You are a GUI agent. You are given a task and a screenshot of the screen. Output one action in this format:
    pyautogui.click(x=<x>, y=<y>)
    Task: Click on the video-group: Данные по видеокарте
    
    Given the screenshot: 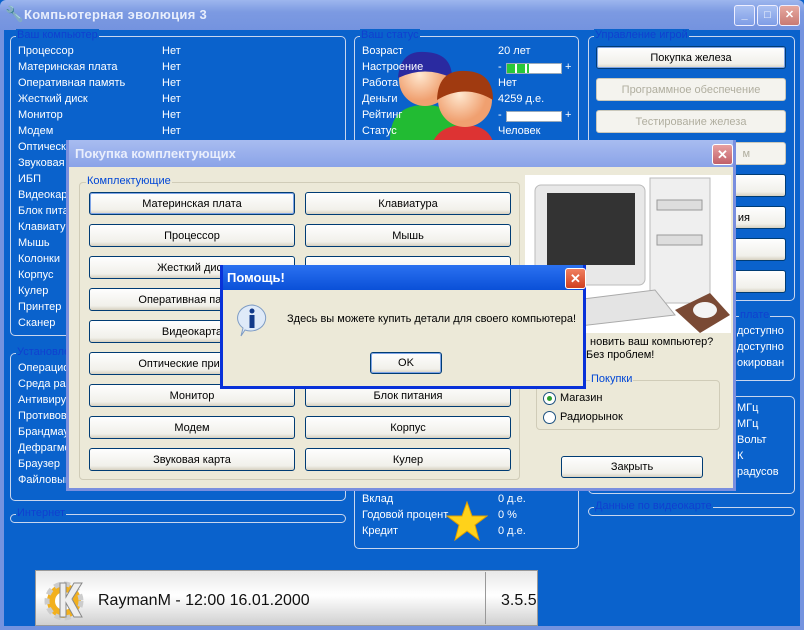 What is the action you would take?
    pyautogui.click(x=691, y=508)
    